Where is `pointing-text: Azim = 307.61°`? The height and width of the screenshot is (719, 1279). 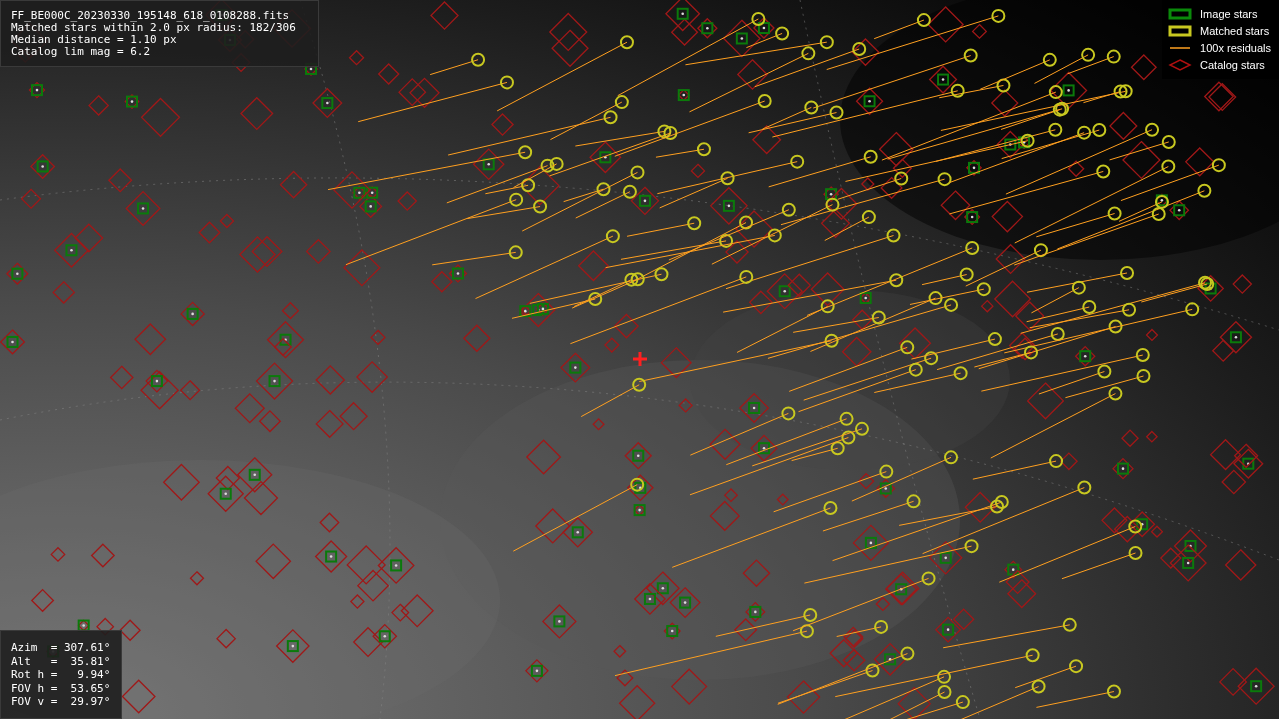
pointing-text: Azim = 307.61° is located at coordinates (61, 648).